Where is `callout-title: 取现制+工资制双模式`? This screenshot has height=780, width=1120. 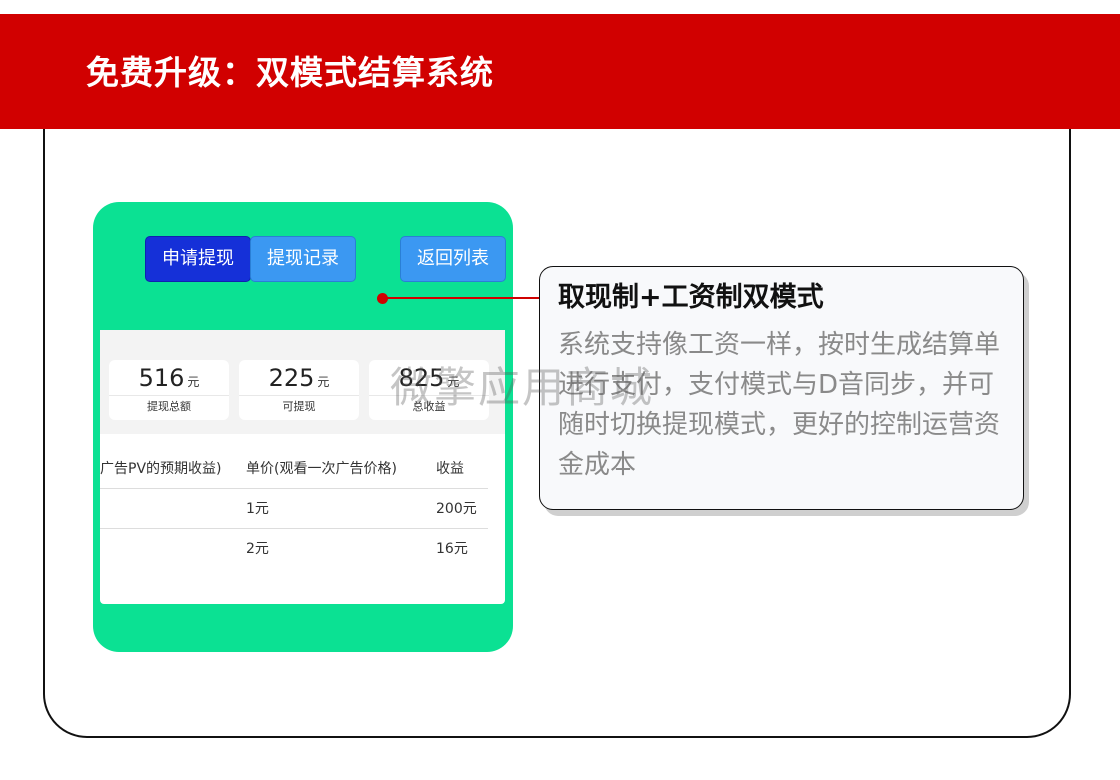 callout-title: 取现制+工资制双模式 is located at coordinates (691, 297).